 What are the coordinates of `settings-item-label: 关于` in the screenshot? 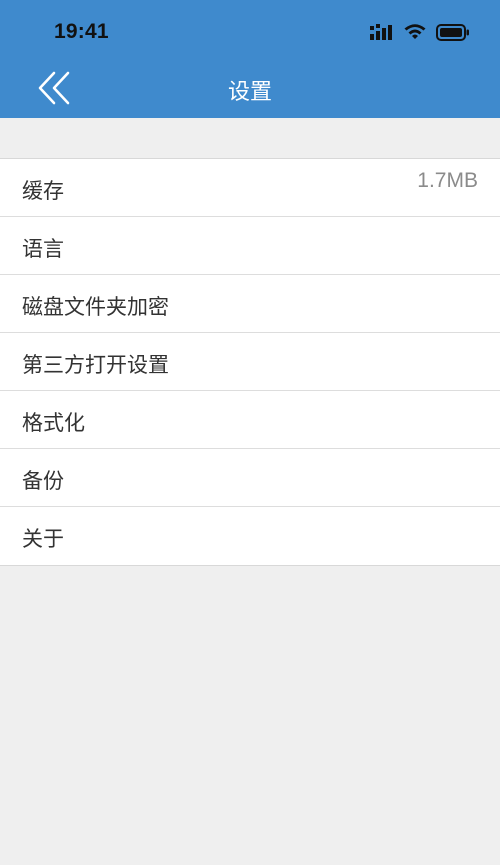 It's located at (43, 539).